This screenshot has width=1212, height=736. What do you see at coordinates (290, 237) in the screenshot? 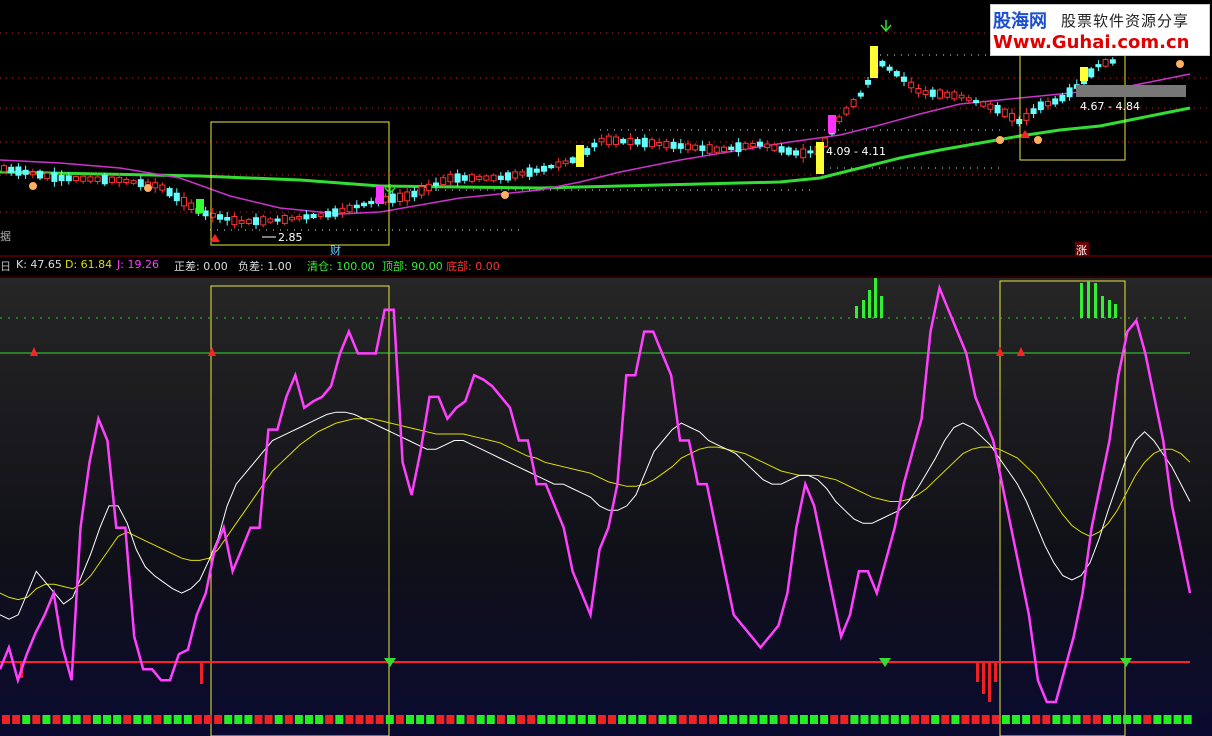
I see `low-price-label: 2.85` at bounding box center [290, 237].